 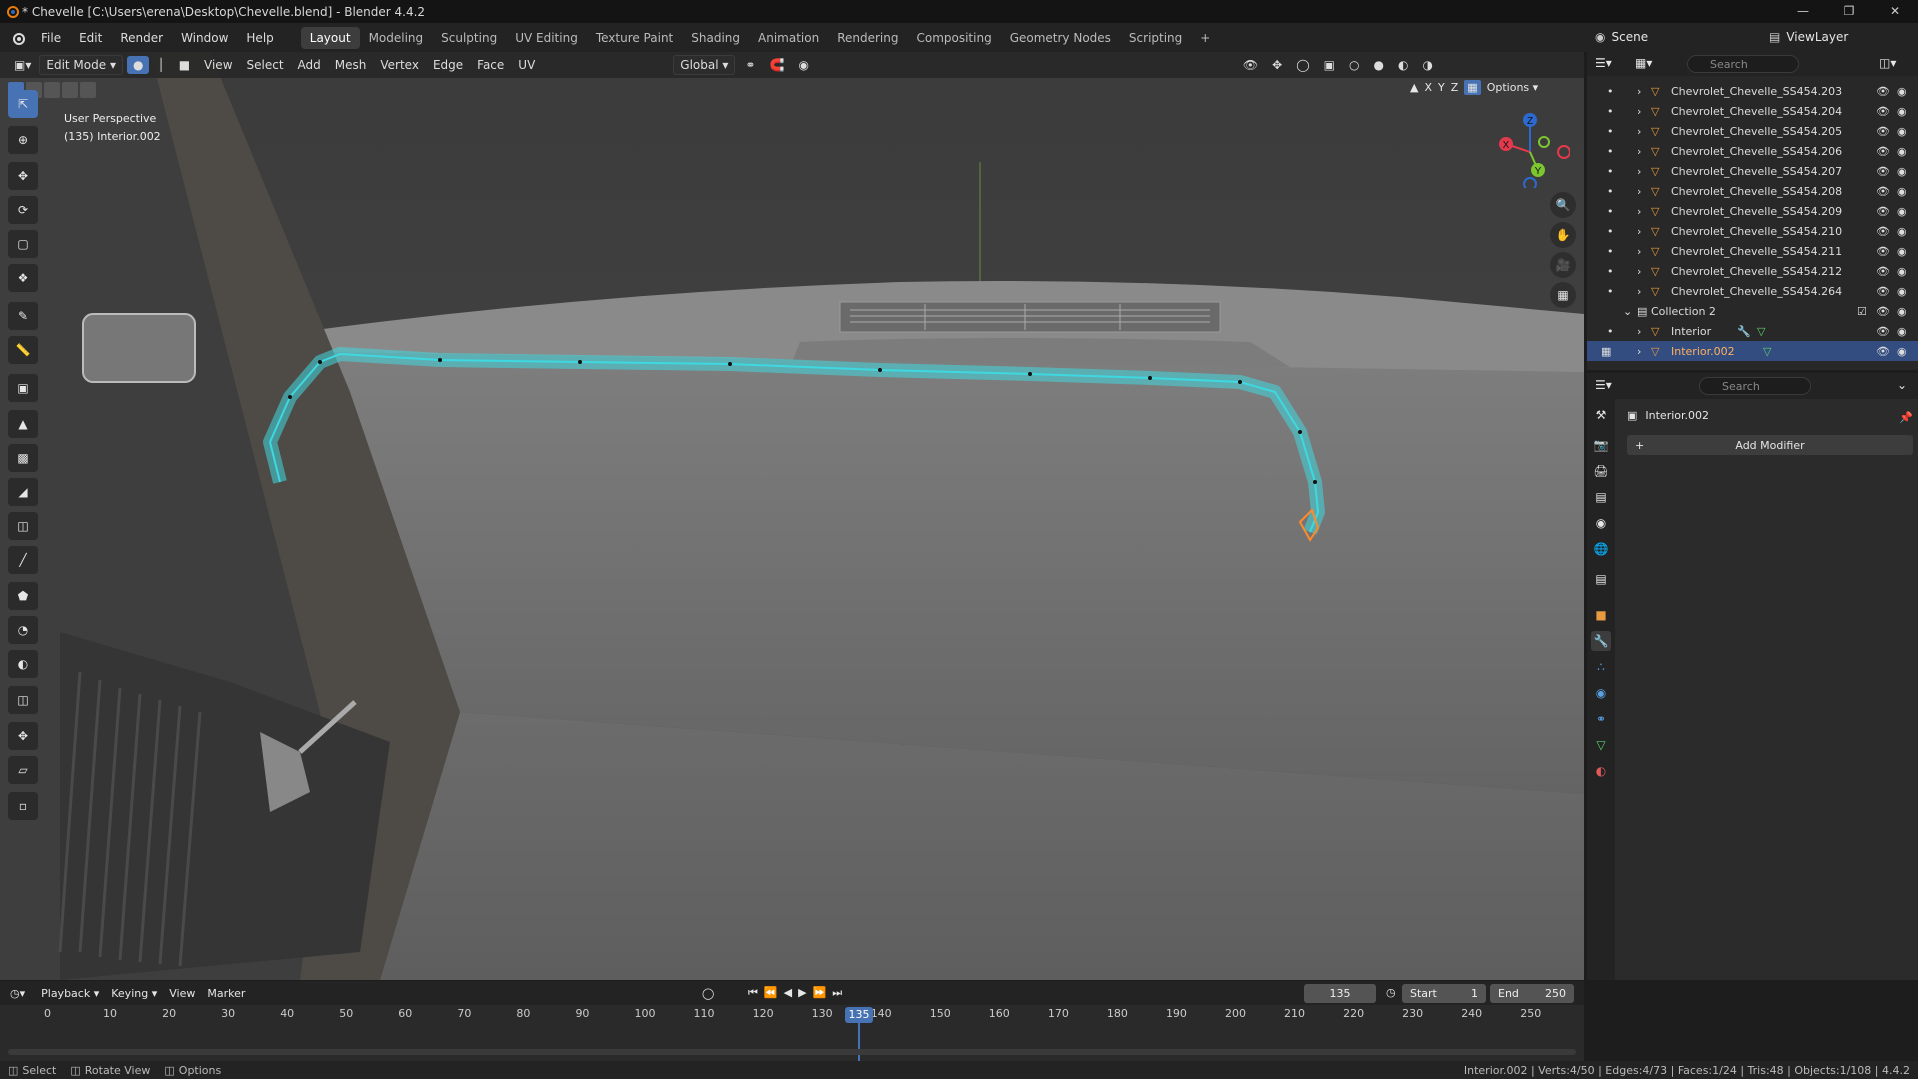 What do you see at coordinates (23, 140) in the screenshot?
I see `cursor-tool-icon: ⊕` at bounding box center [23, 140].